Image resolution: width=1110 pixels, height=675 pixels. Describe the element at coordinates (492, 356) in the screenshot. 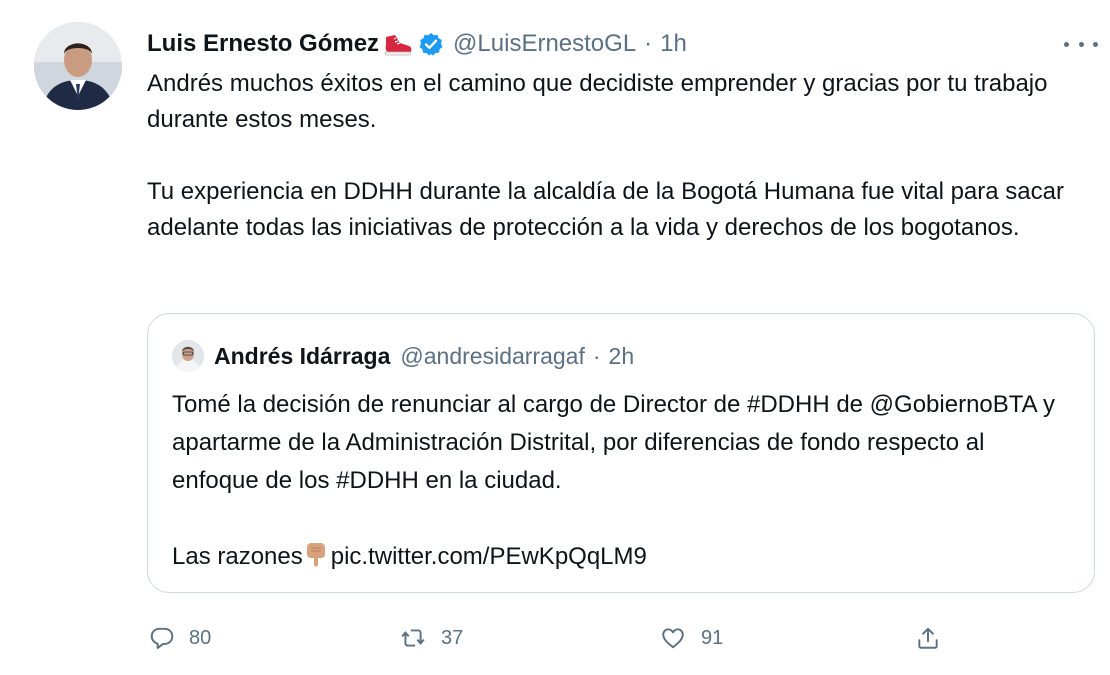

I see `quoted-author-handle: @andresidarragaf` at that location.